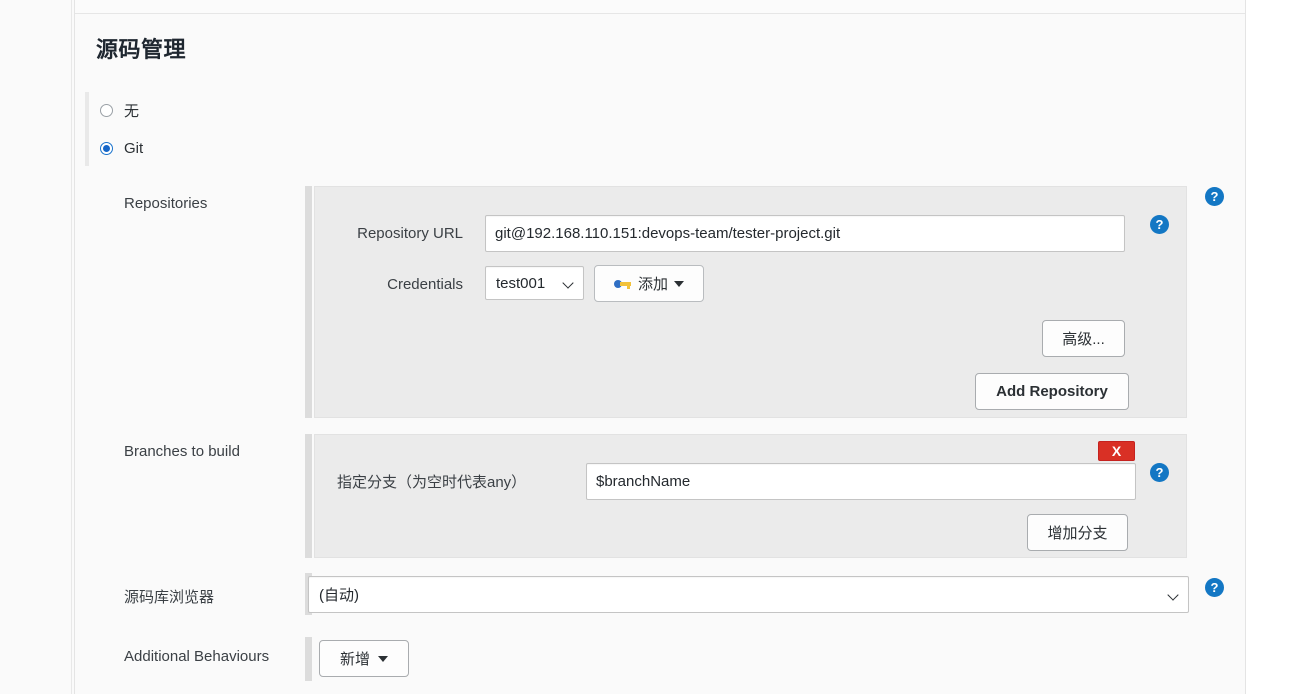 The width and height of the screenshot is (1293, 694). What do you see at coordinates (87, 129) in the screenshot?
I see `scm-radio-group-indent` at bounding box center [87, 129].